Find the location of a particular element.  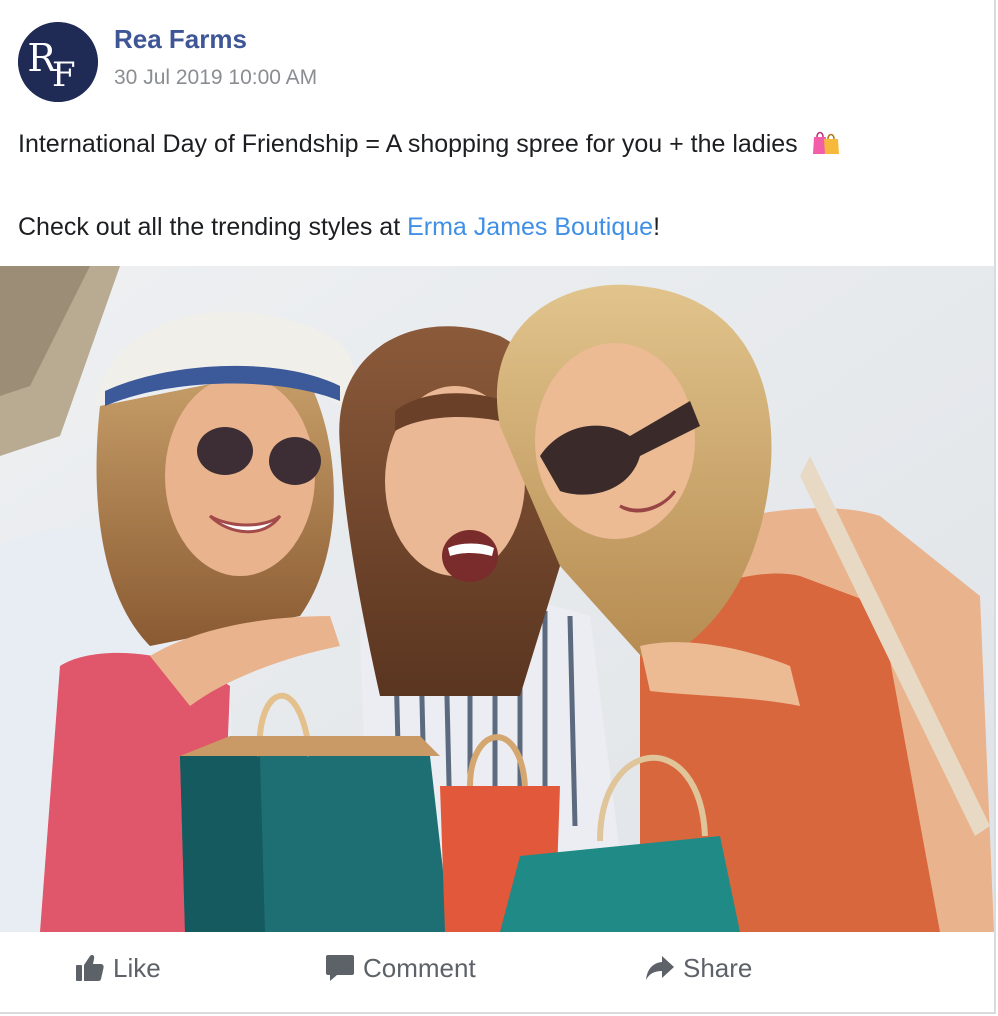

boutique-link: Erma James Boutique is located at coordinates (530, 227).